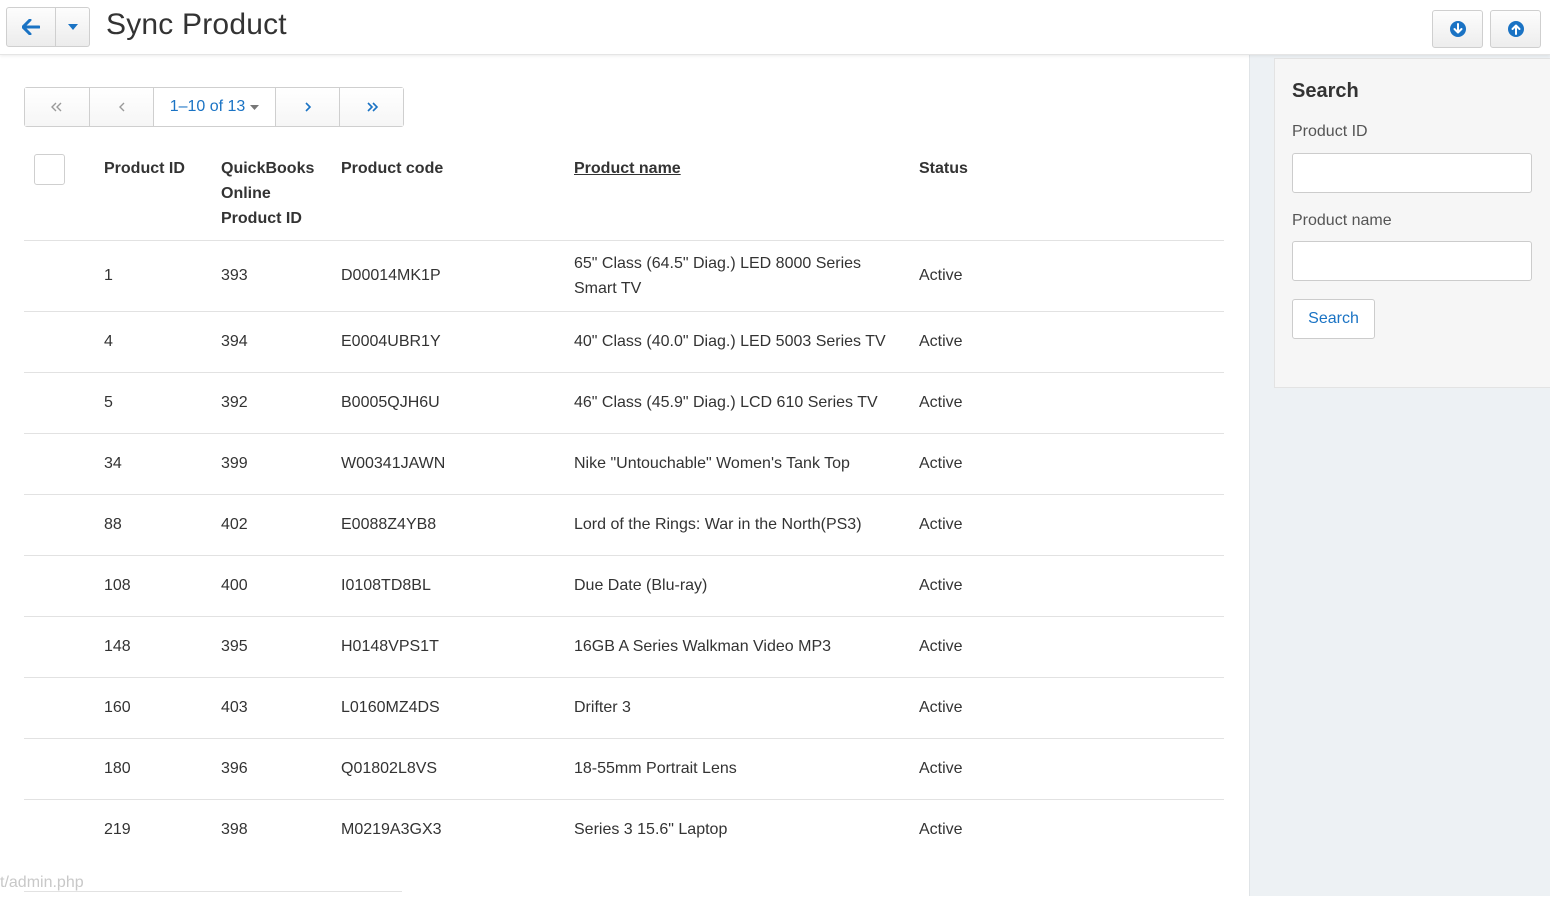 This screenshot has height=897, width=1550. What do you see at coordinates (390, 707) in the screenshot?
I see `cell-product-code: L0160MZ4DS` at bounding box center [390, 707].